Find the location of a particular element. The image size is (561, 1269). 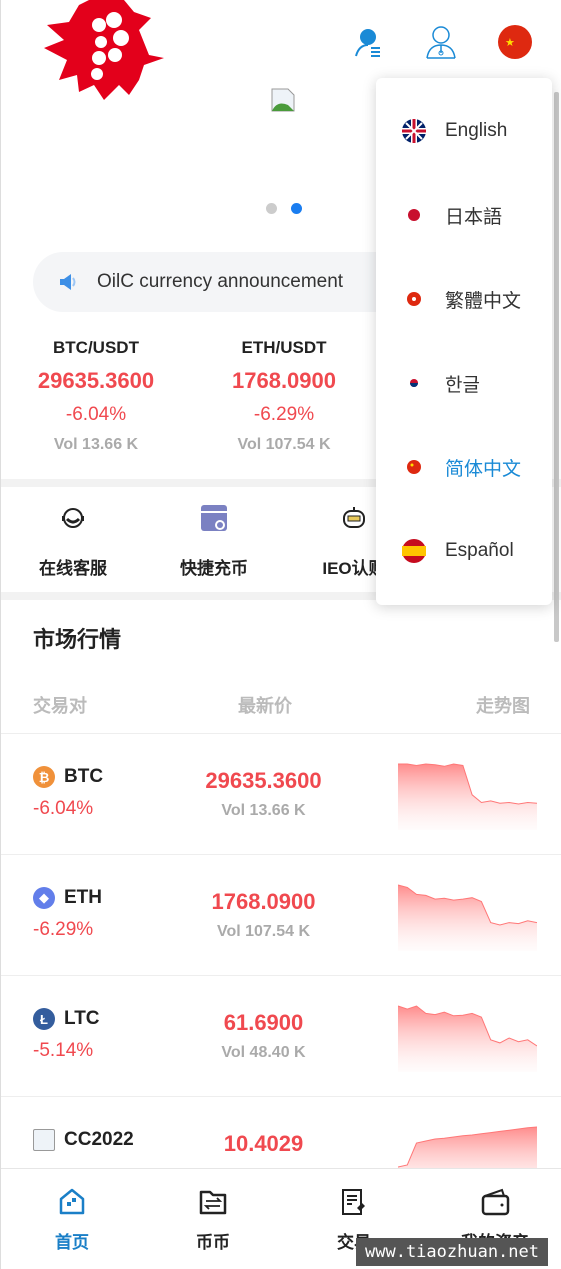

trade-document-icon is located at coordinates (353, 1202).